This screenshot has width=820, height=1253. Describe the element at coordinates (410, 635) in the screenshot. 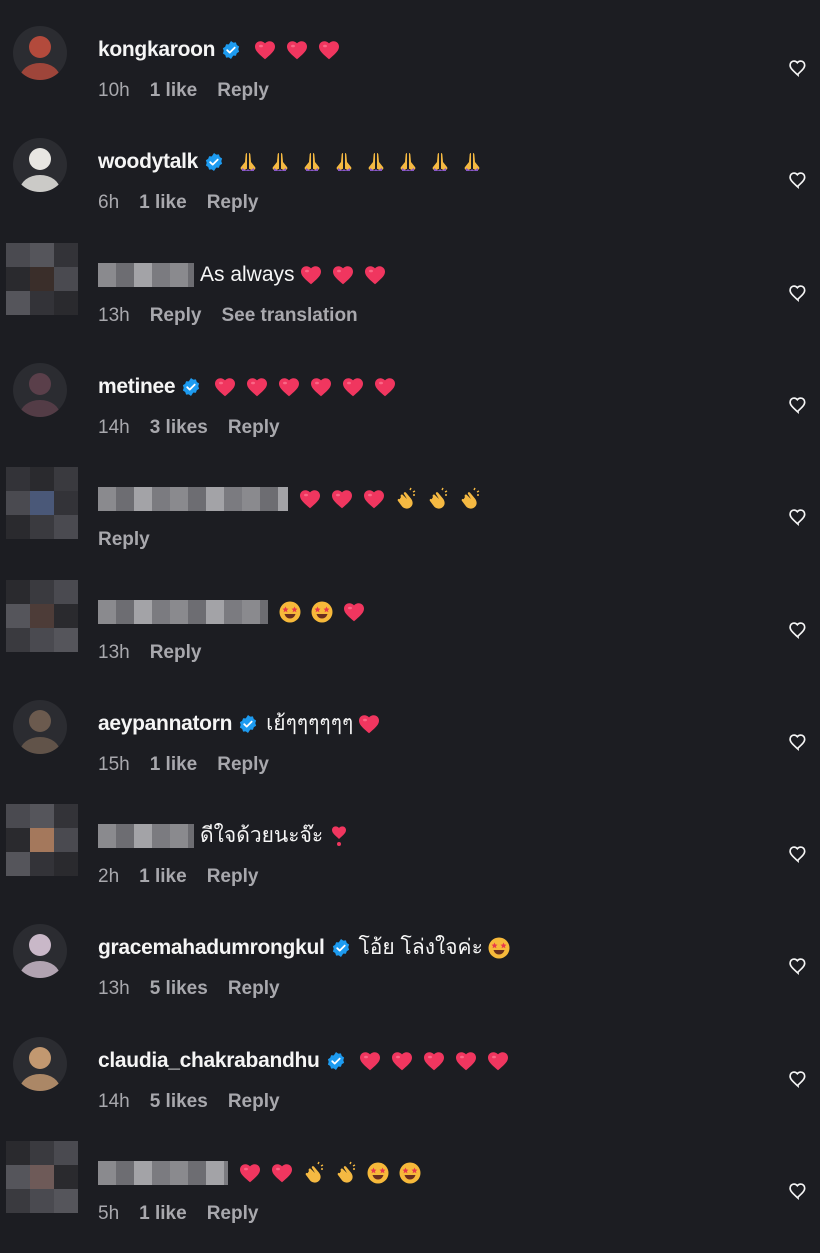

I see `comment-item: 13h Reply` at that location.